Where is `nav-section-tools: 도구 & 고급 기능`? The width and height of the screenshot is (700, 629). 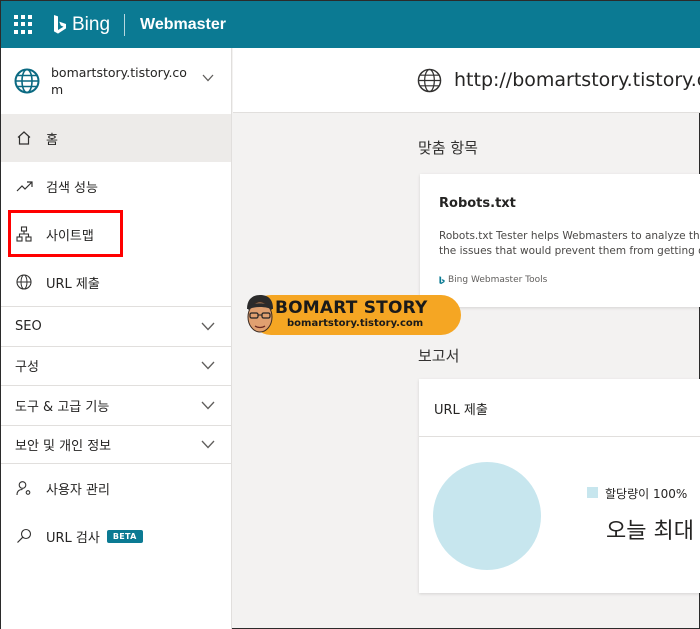
nav-section-tools: 도구 & 고급 기능 is located at coordinates (116, 405).